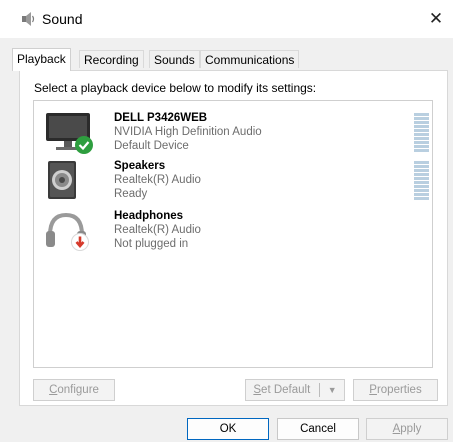 The width and height of the screenshot is (453, 442). I want to click on ok-button: OK, so click(228, 429).